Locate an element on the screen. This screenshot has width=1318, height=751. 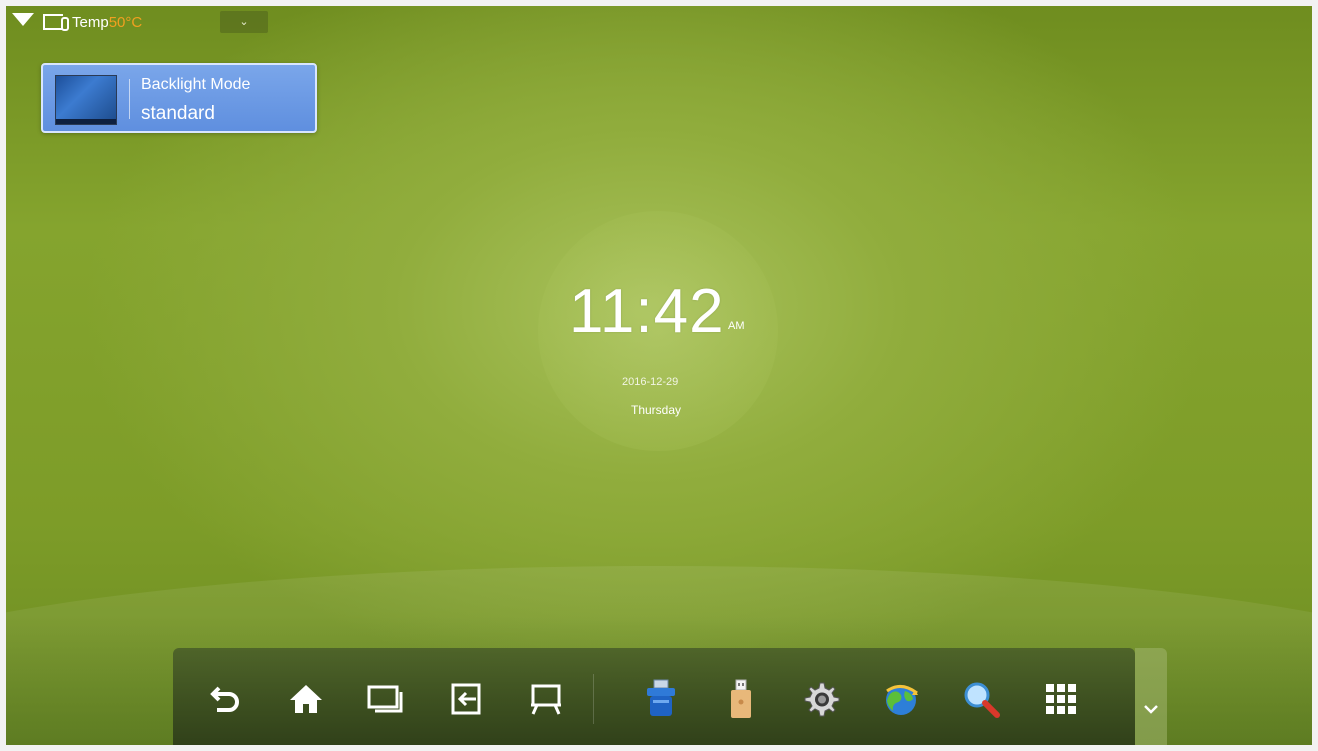
back-button is located at coordinates (226, 699).